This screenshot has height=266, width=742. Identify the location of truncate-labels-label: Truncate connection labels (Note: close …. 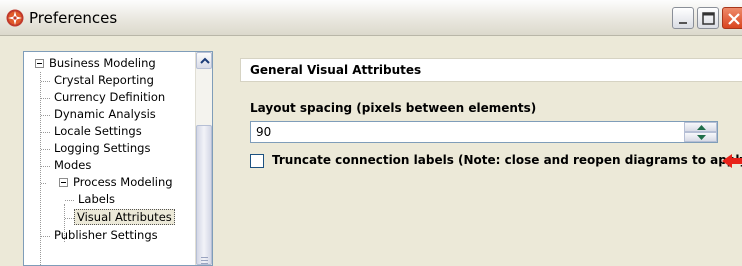
(507, 160).